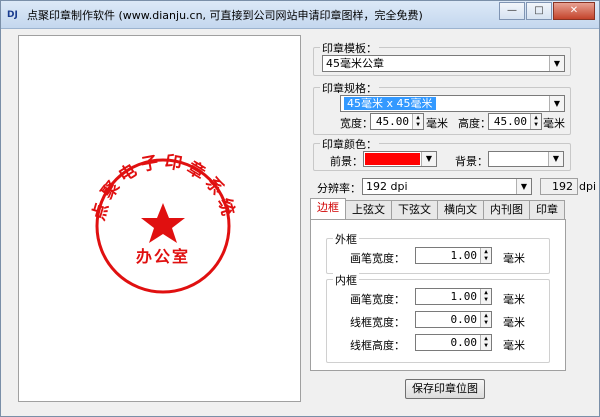 The height and width of the screenshot is (417, 600). Describe the element at coordinates (518, 159) in the screenshot. I see `background-color-fill` at that location.